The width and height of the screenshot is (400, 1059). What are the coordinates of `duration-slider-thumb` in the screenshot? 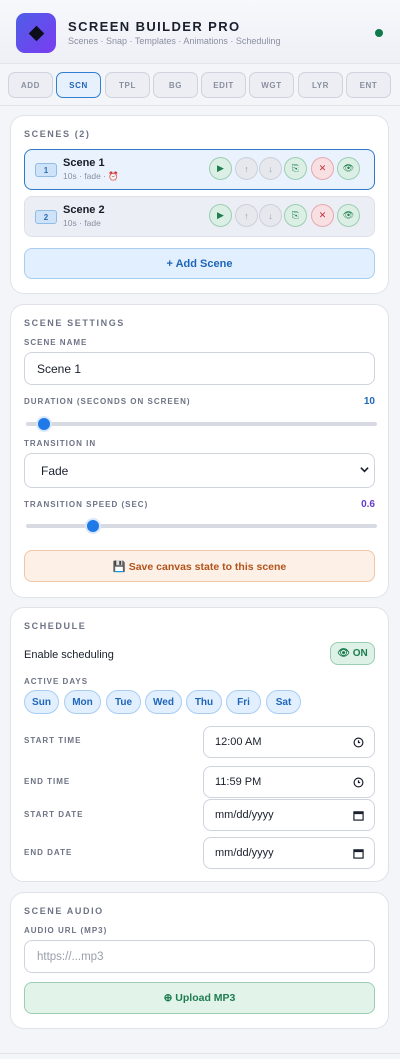 It's located at (43, 424).